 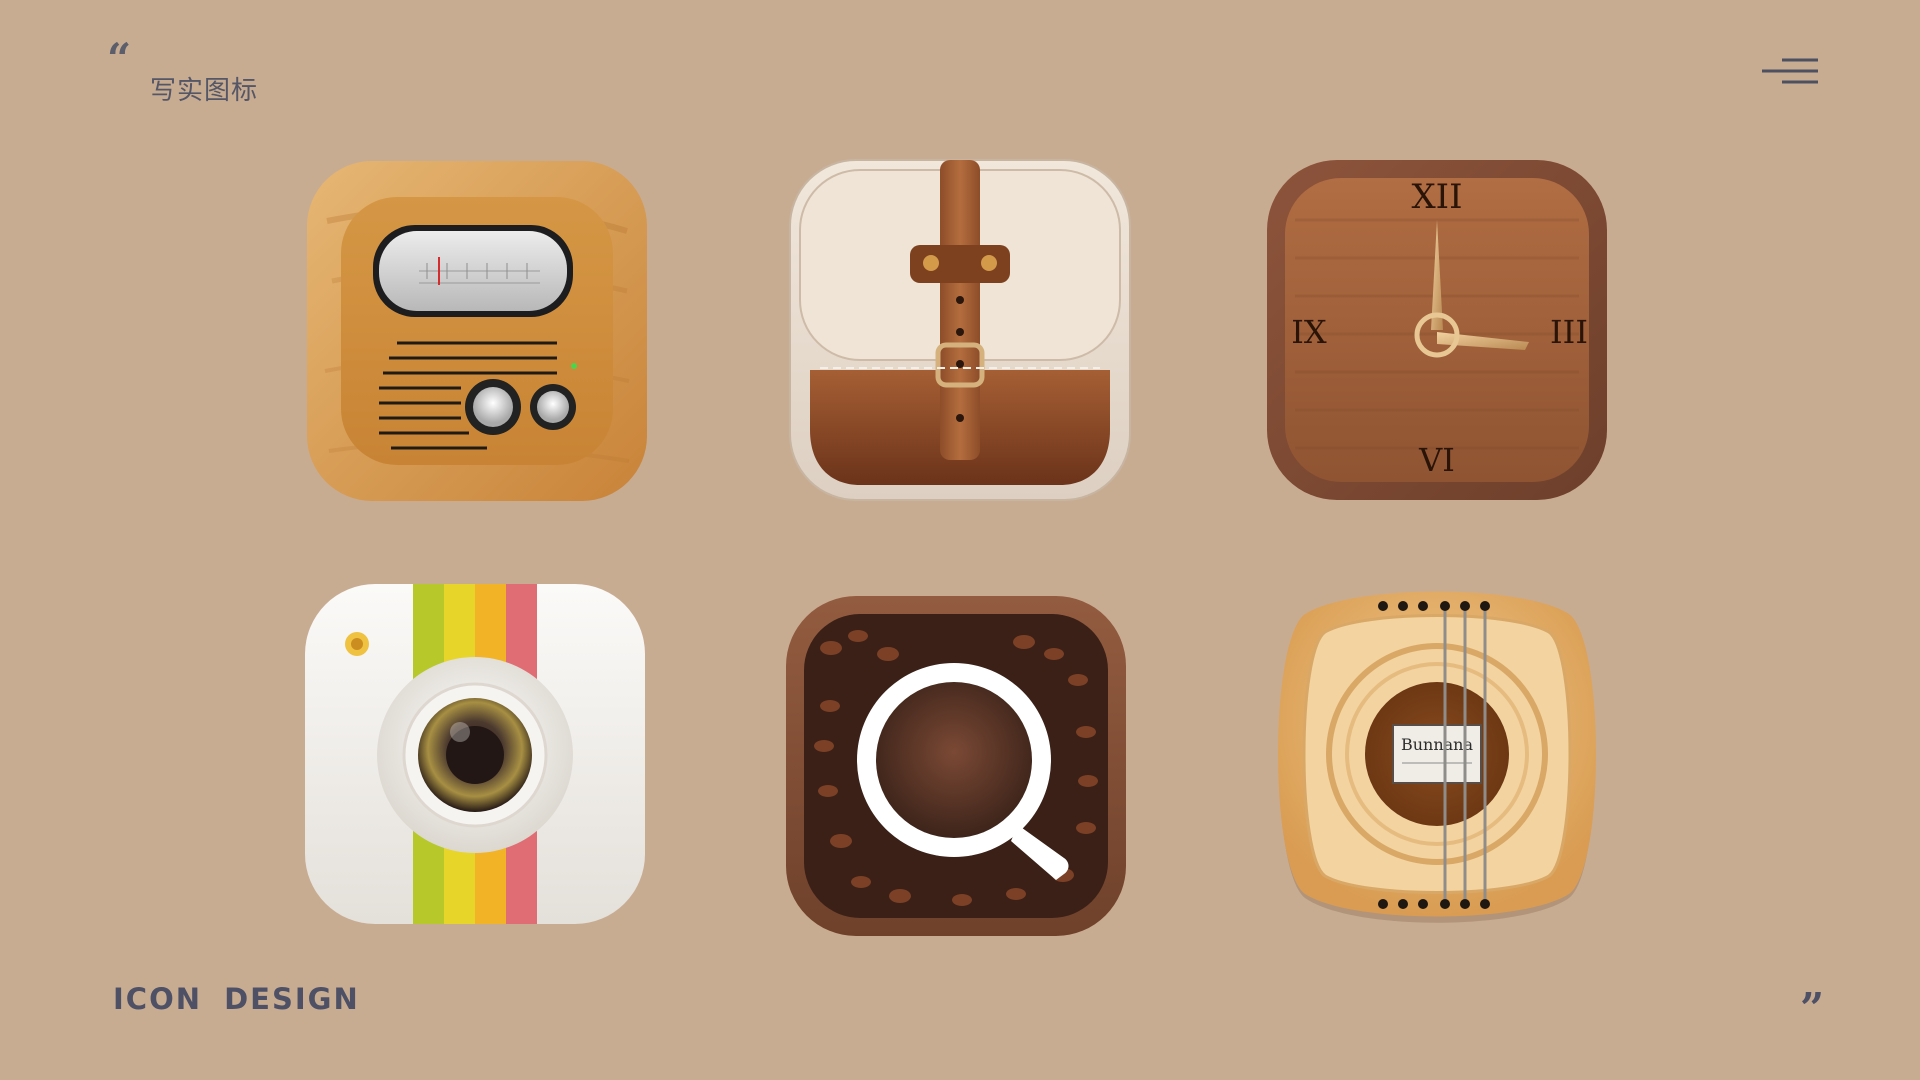 What do you see at coordinates (1790, 71) in the screenshot?
I see `hamburger-menu-icon` at bounding box center [1790, 71].